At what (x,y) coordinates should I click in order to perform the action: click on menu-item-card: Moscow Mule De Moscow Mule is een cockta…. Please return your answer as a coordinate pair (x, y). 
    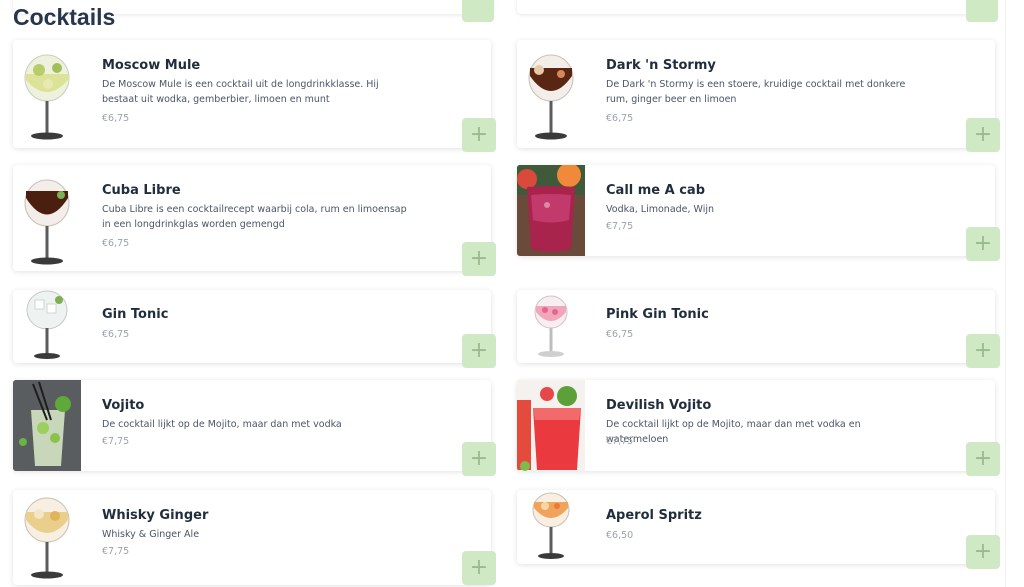
    Looking at the image, I should click on (252, 94).